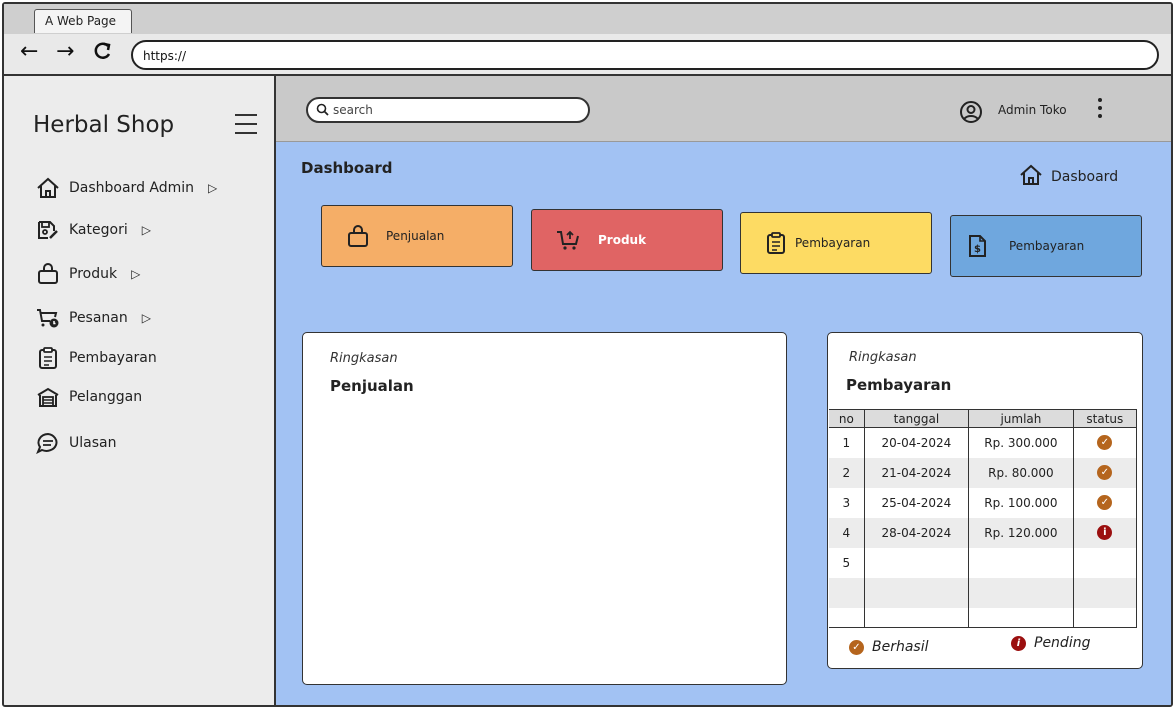 This screenshot has width=1176, height=709. Describe the element at coordinates (372, 386) in the screenshot. I see `panel-title: Penjualan` at that location.